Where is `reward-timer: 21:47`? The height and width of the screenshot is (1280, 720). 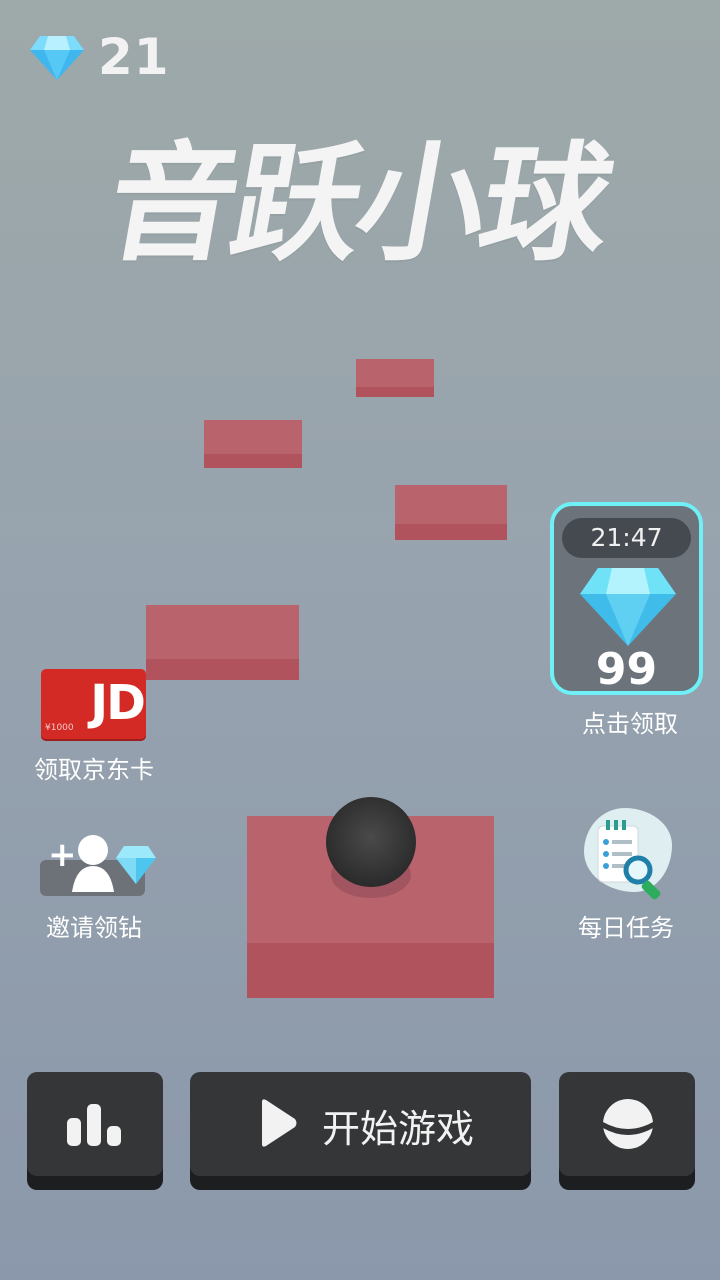
reward-timer: 21:47 is located at coordinates (626, 538).